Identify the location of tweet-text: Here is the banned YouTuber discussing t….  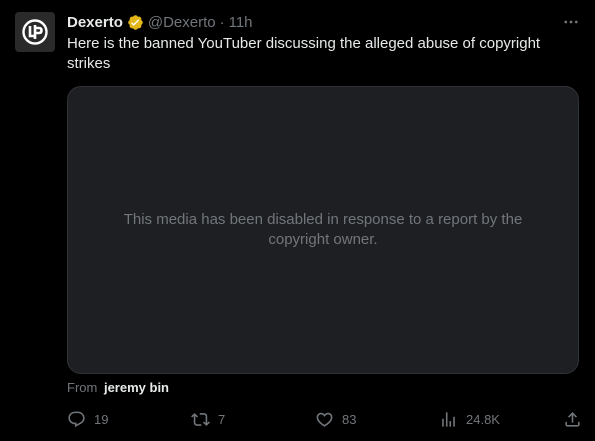
(304, 53).